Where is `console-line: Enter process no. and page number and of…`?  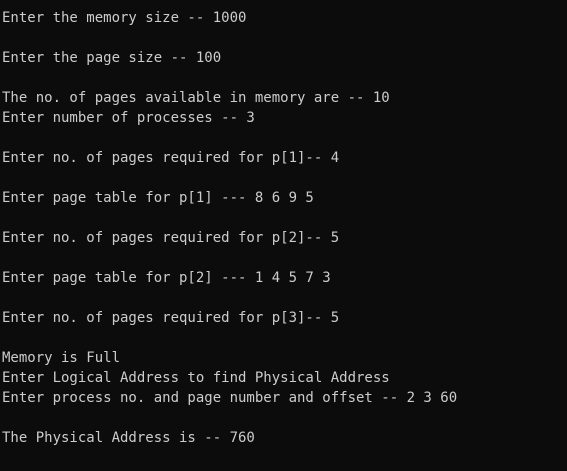
console-line: Enter process no. and page number and of… is located at coordinates (230, 398).